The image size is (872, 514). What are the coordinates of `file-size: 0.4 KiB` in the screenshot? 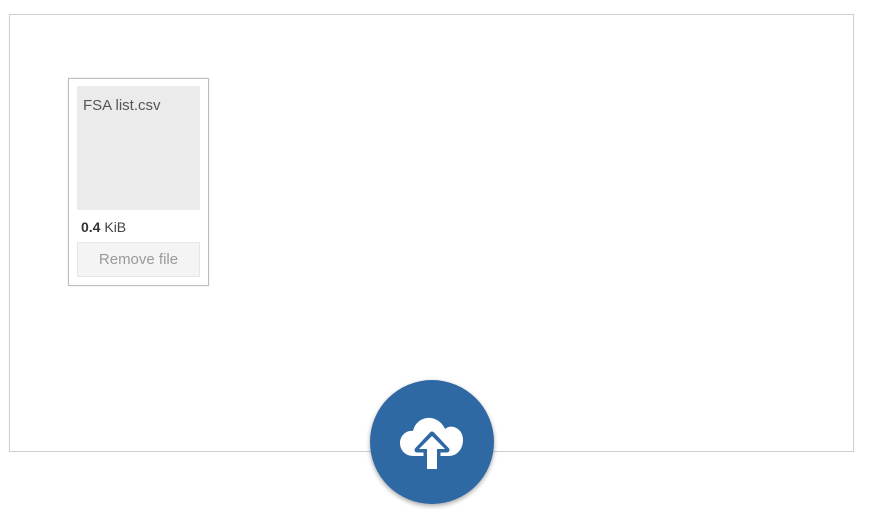 It's located at (103, 227).